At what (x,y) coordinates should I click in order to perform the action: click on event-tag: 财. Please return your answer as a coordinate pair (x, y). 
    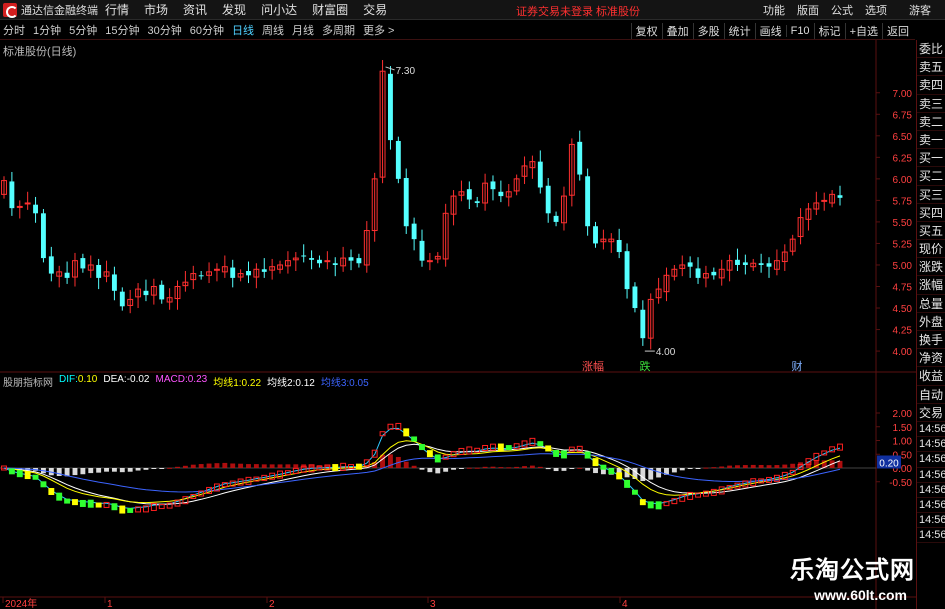
    Looking at the image, I should click on (797, 366).